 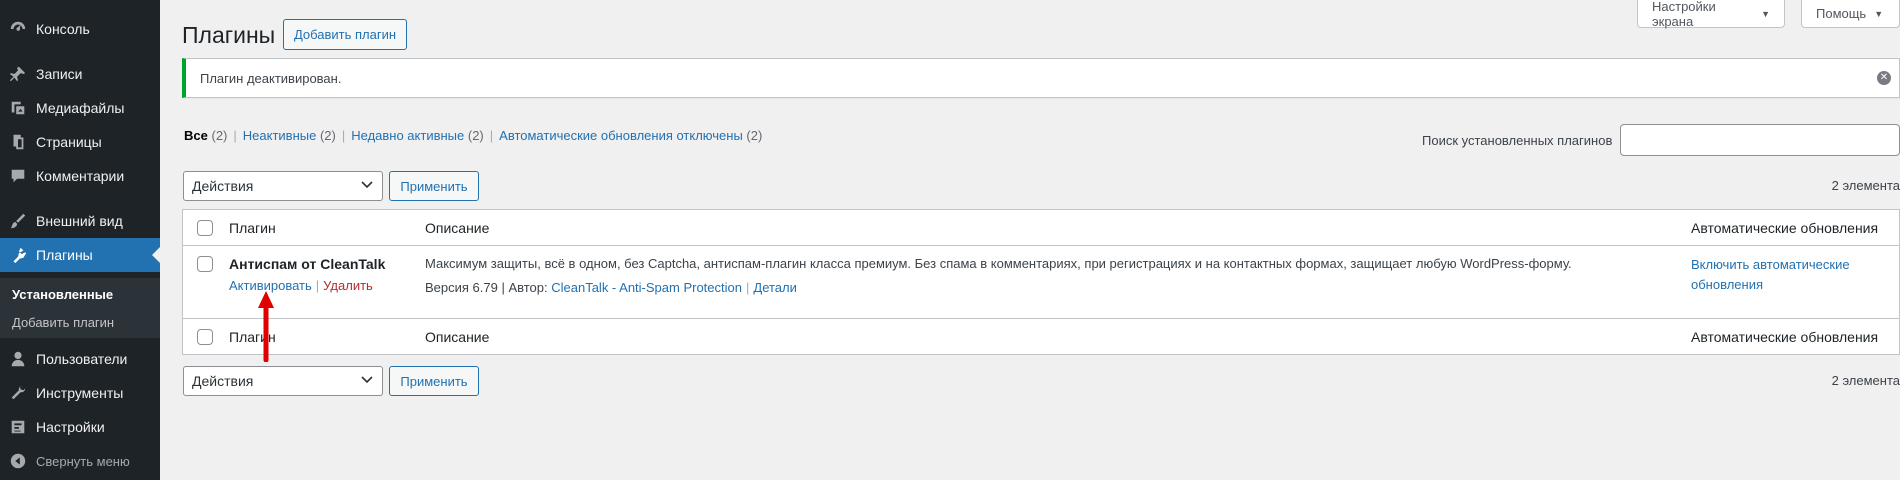 What do you see at coordinates (280, 135) in the screenshot?
I see `filter-inactive: Неактивные` at bounding box center [280, 135].